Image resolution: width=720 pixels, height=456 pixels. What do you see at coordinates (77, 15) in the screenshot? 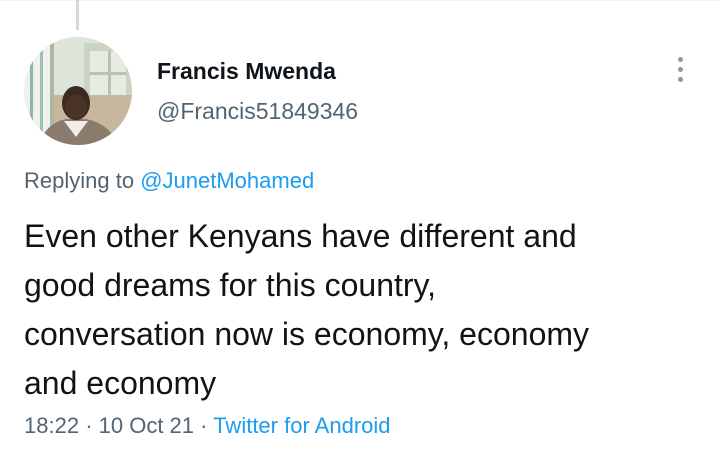
I see `thread-connector-line` at bounding box center [77, 15].